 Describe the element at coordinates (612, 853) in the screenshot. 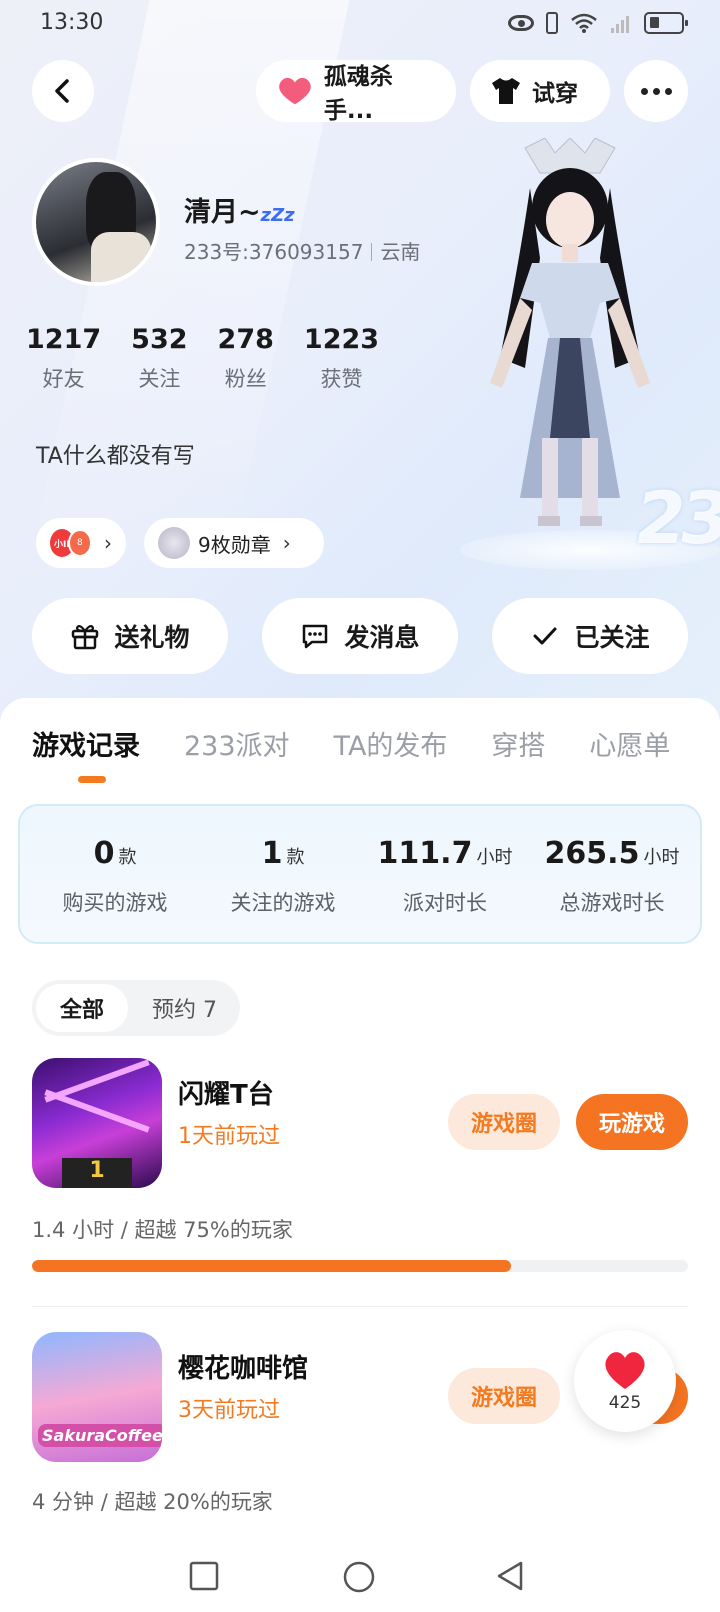

I see `stat-value: 265.5 小时` at that location.